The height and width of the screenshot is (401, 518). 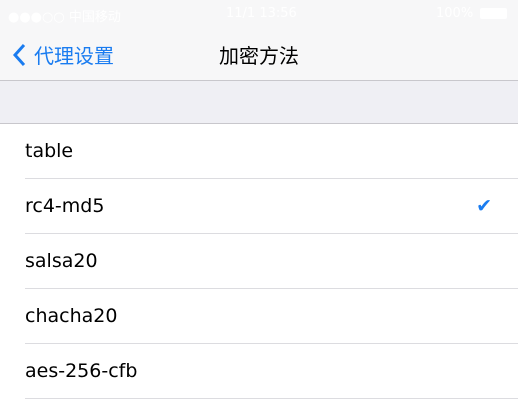 I want to click on list-item: rc4-md5 ✔, so click(x=271, y=206).